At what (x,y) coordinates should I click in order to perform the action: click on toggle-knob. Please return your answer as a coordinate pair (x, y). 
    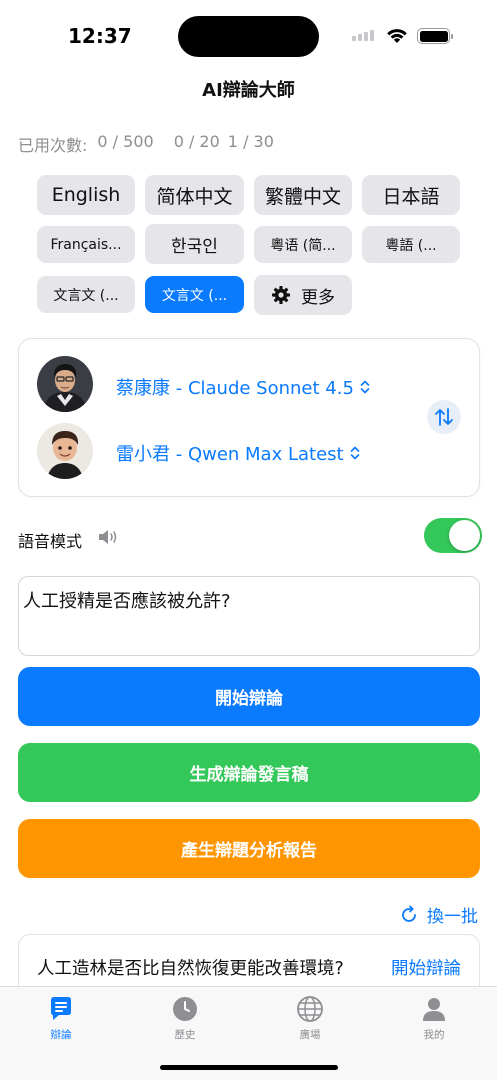
    Looking at the image, I should click on (464, 535).